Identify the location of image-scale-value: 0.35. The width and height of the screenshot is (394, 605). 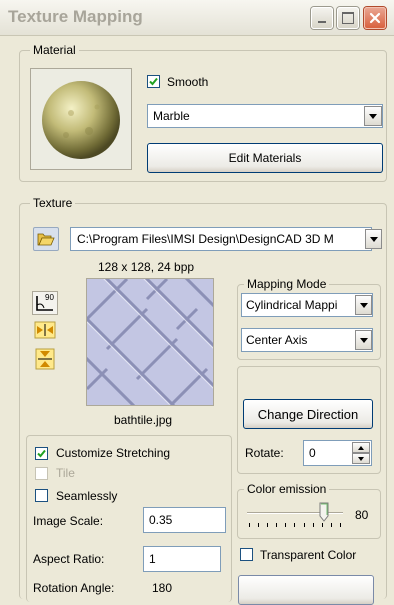
(161, 520).